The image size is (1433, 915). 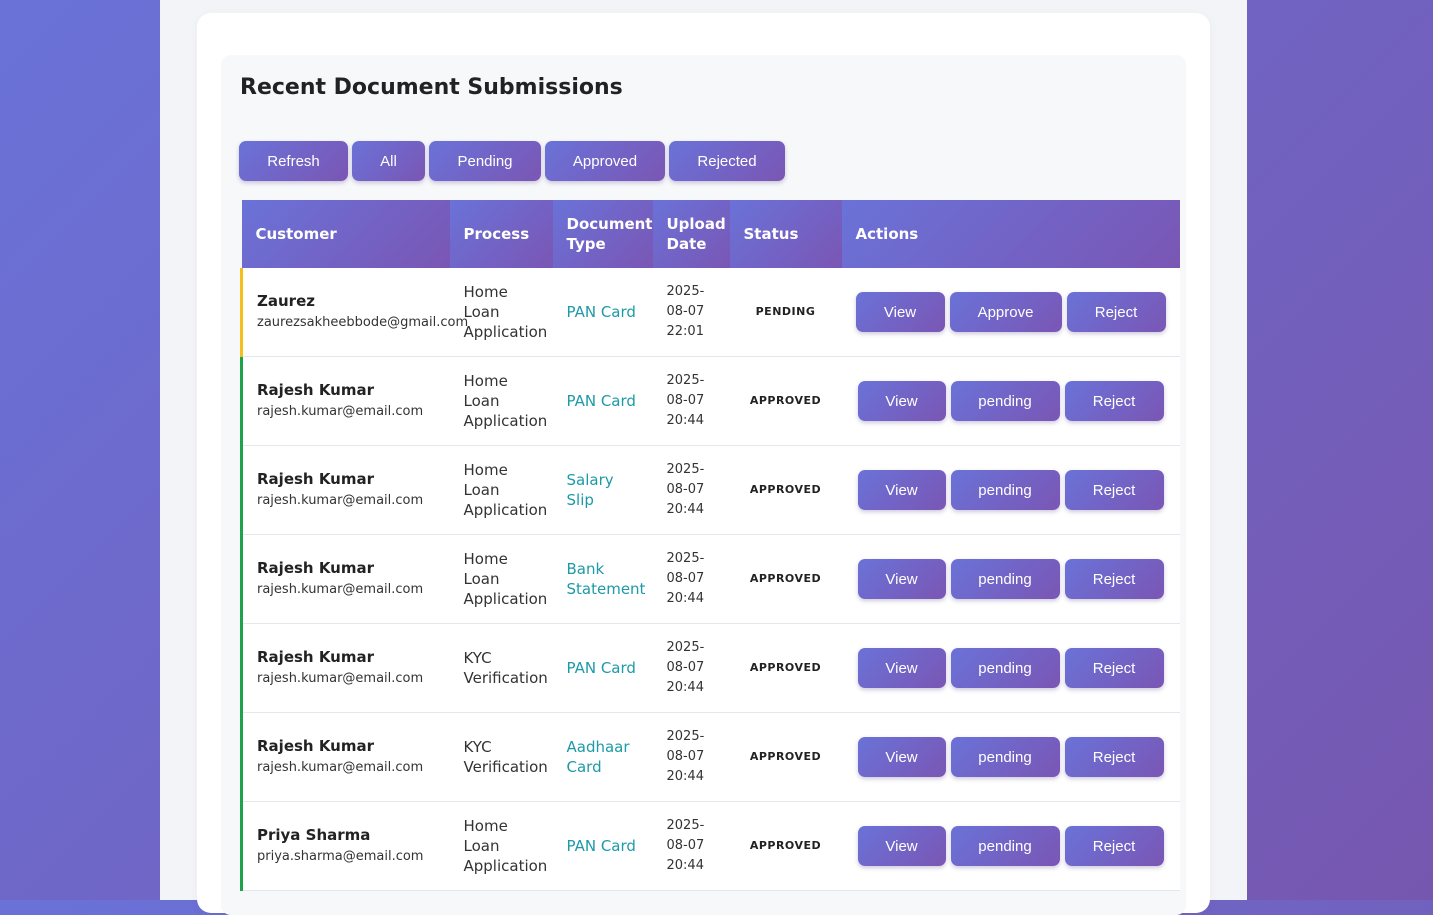 What do you see at coordinates (603, 579) in the screenshot?
I see `document-type-link: Bank Statement` at bounding box center [603, 579].